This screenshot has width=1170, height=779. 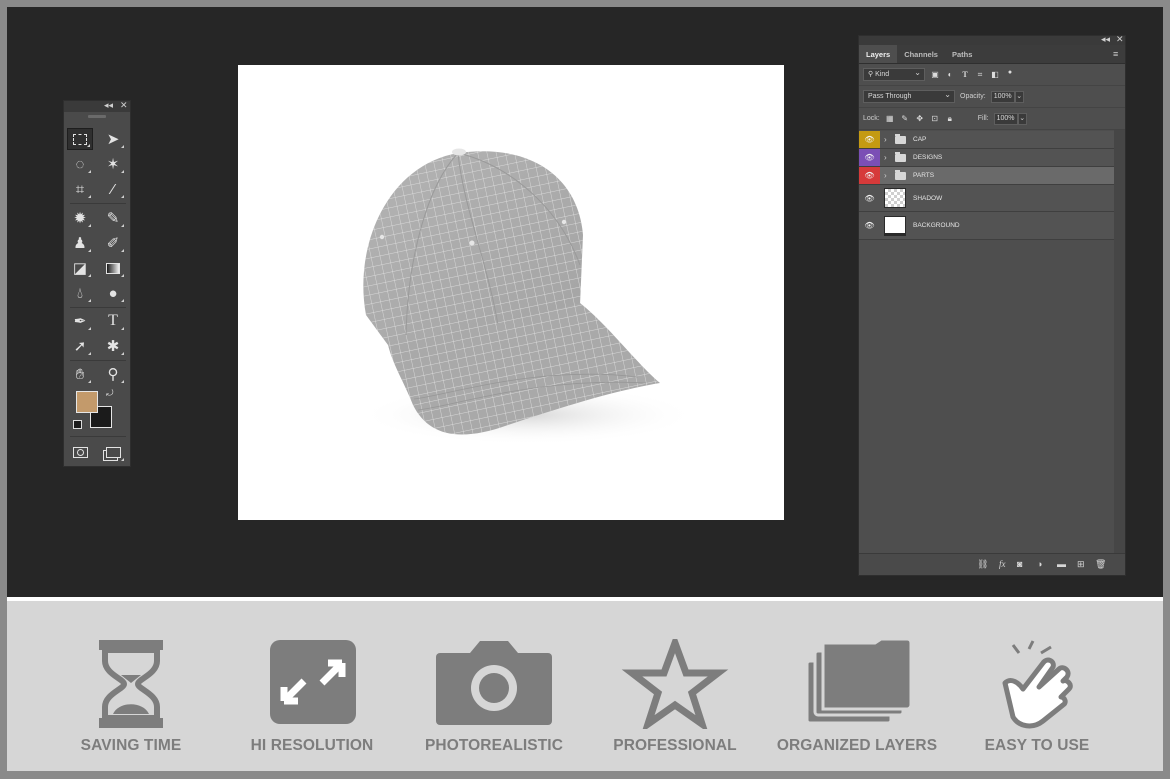 I want to click on eraser-tool: ◪, so click(x=80, y=268).